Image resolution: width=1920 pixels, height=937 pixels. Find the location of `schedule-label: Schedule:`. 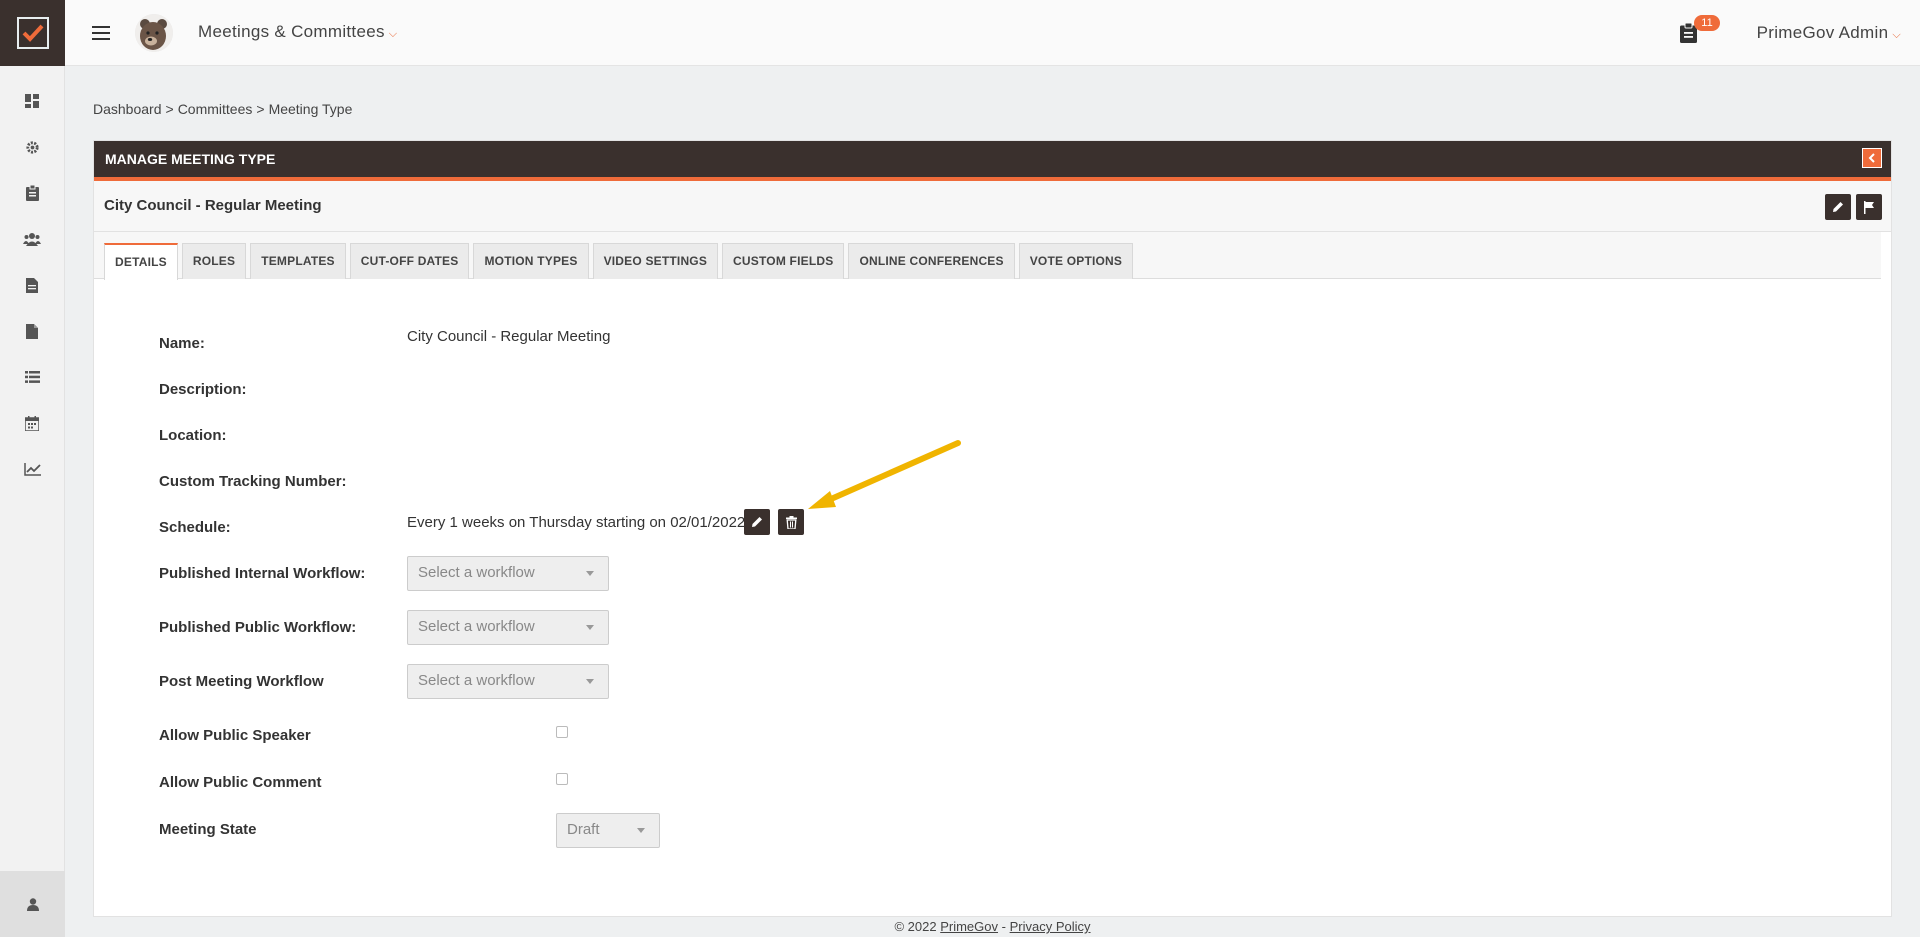

schedule-label: Schedule: is located at coordinates (195, 527).